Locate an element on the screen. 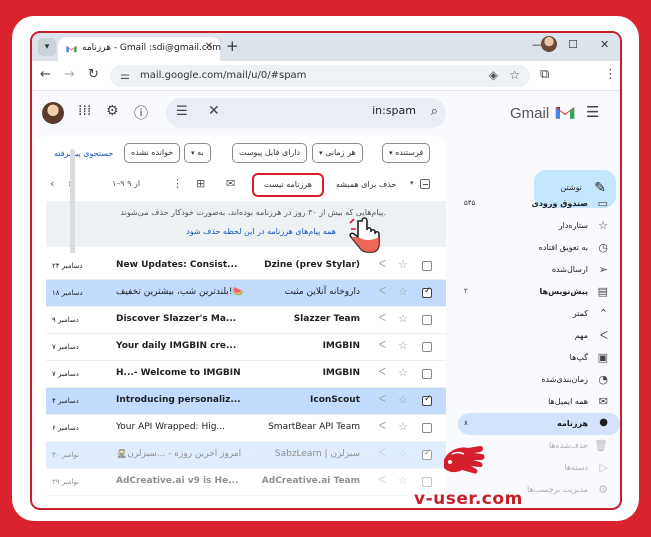 The image size is (651, 537). sidebar-item-label: همه ایمیل‌ها is located at coordinates (568, 401).